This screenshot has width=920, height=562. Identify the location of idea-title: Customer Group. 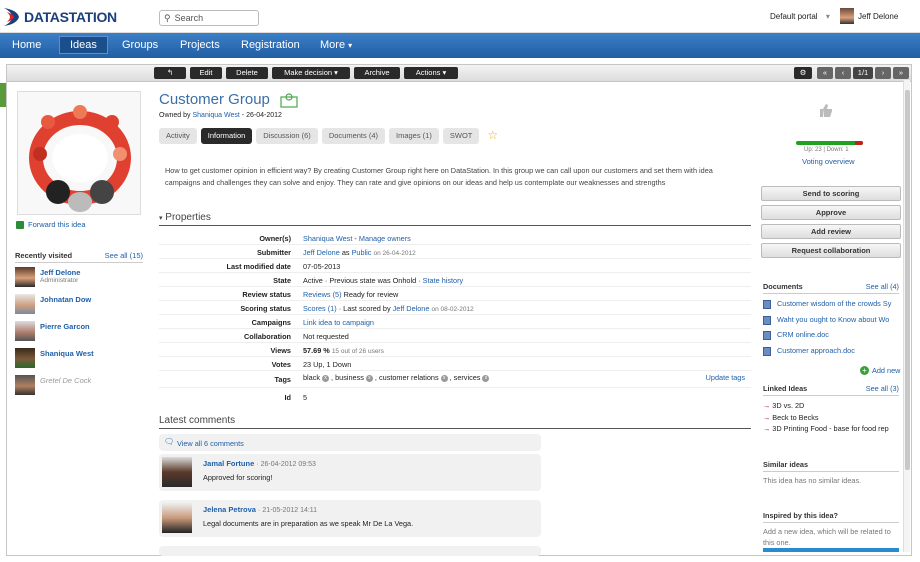
(228, 99).